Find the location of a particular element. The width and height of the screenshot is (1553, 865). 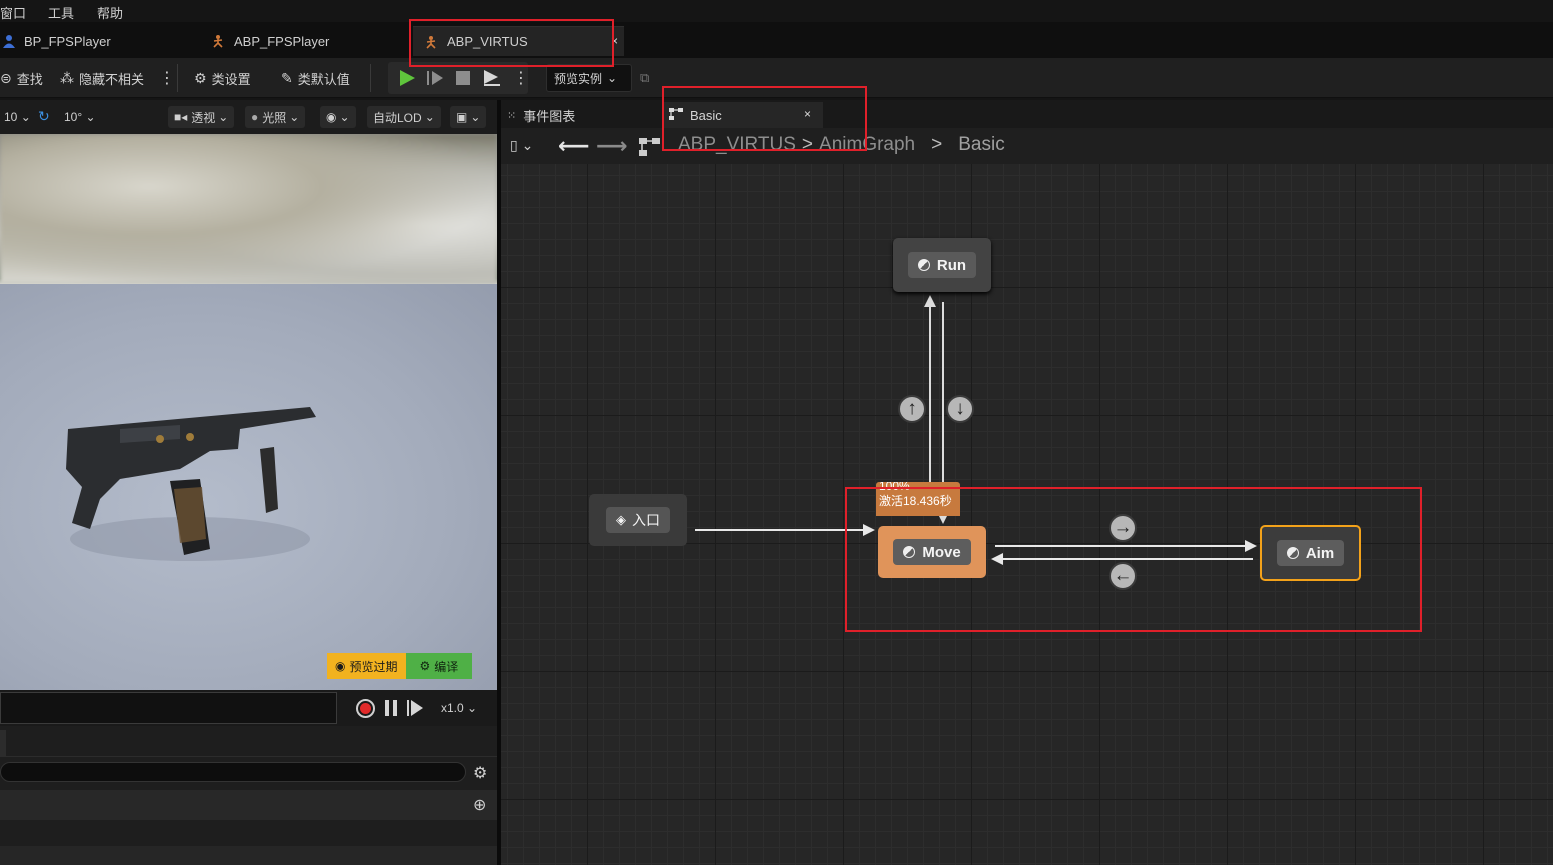

add-circle-icon: ⊕ is located at coordinates (479, 805).